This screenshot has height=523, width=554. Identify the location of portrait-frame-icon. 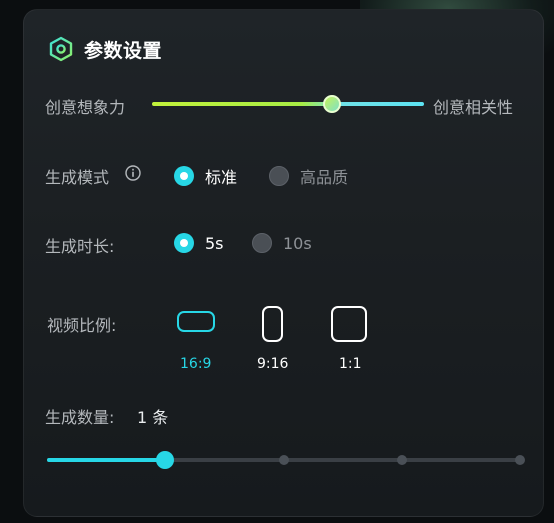
(272, 324).